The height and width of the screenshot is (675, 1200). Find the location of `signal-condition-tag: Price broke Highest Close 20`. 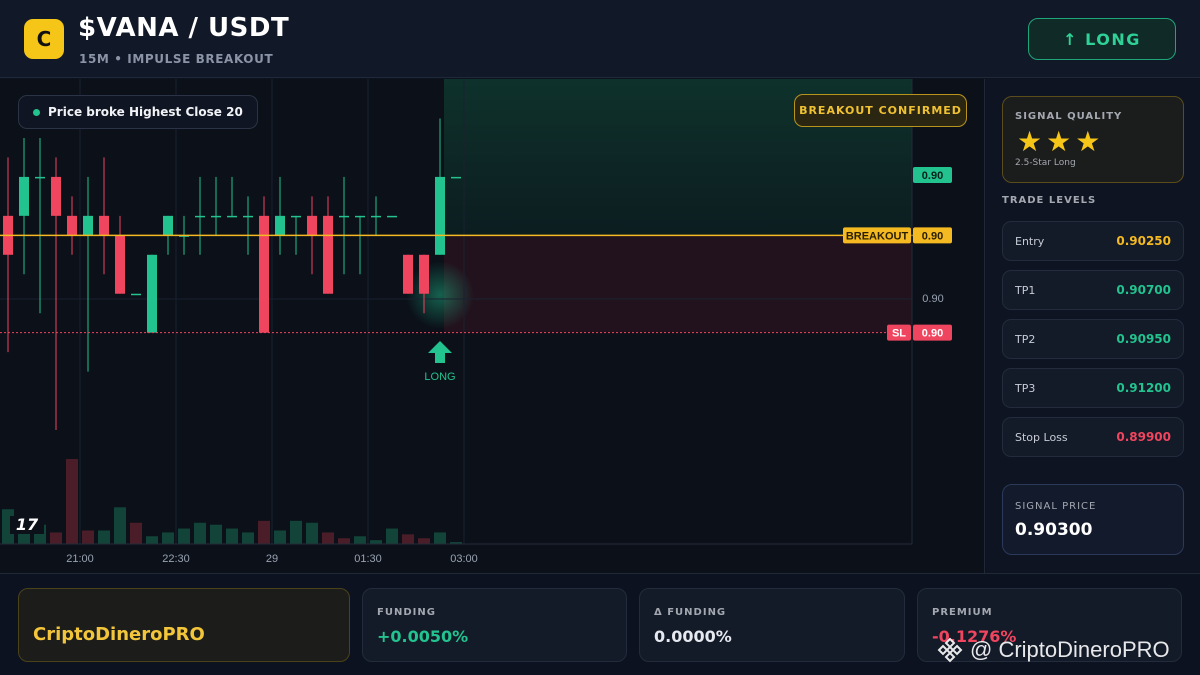

signal-condition-tag: Price broke Highest Close 20 is located at coordinates (138, 112).